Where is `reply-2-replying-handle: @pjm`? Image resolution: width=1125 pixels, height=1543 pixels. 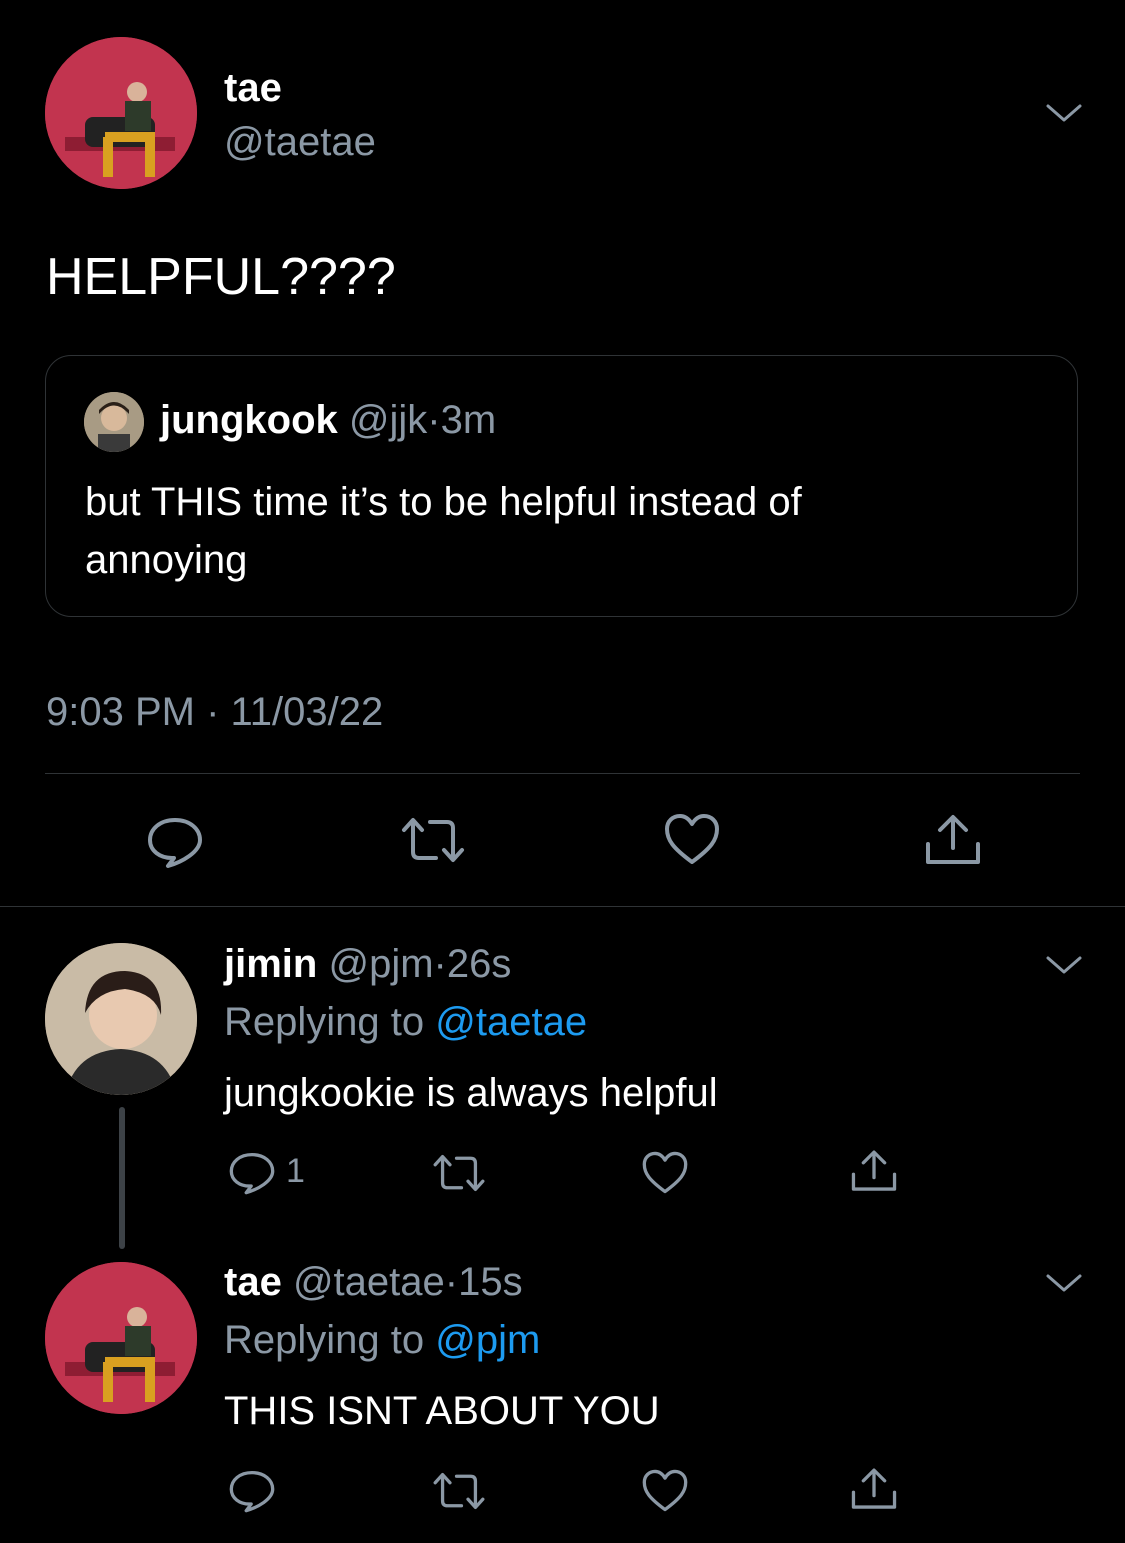 reply-2-replying-handle: @pjm is located at coordinates (487, 1340).